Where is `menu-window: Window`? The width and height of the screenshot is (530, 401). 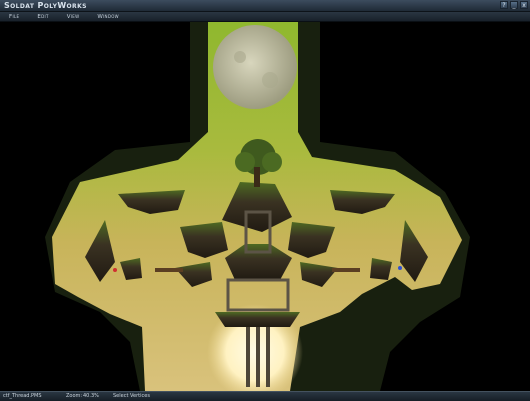 menu-window: Window is located at coordinates (108, 17).